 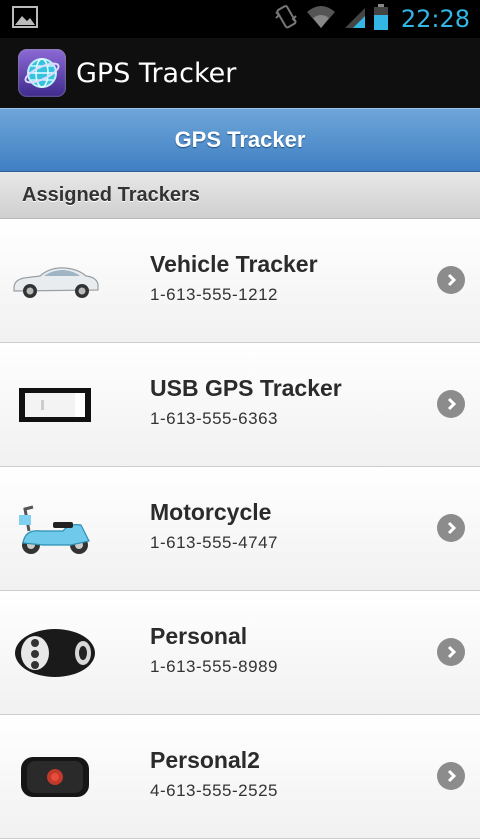 What do you see at coordinates (240, 195) in the screenshot?
I see `section-header: Assigned Trackers` at bounding box center [240, 195].